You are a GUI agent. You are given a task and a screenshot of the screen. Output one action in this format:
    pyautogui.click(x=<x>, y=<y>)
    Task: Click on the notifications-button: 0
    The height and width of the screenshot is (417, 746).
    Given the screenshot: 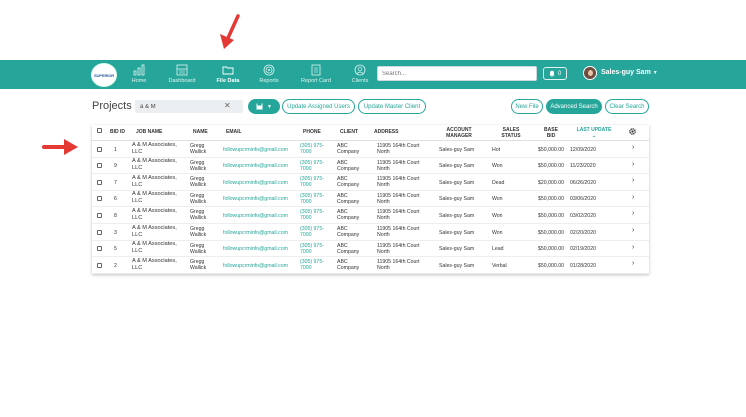 What is the action you would take?
    pyautogui.click(x=555, y=73)
    